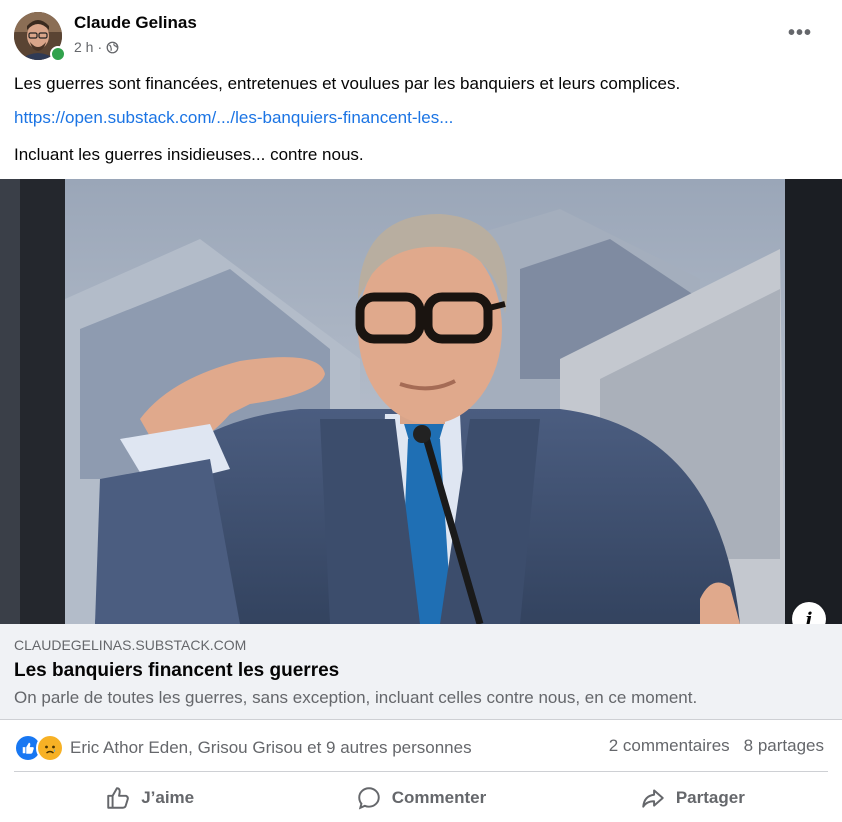 This screenshot has width=842, height=822. I want to click on sad-reaction-icon, so click(50, 748).